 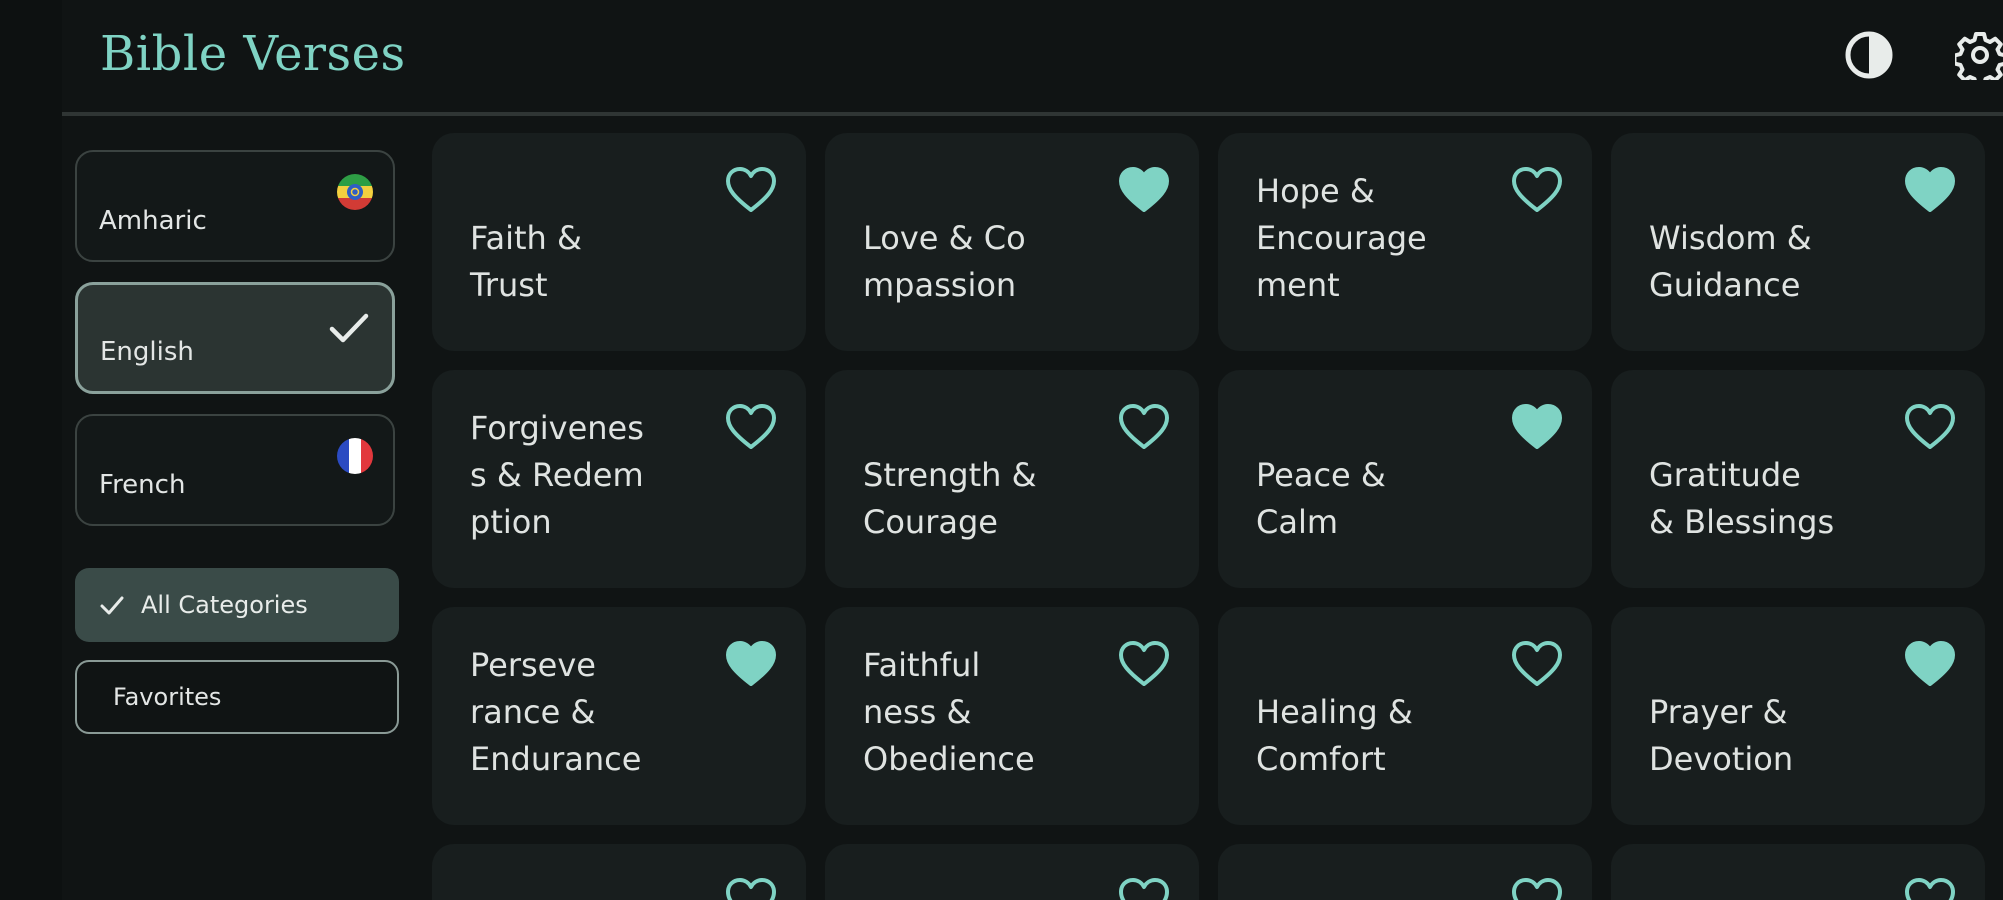 What do you see at coordinates (142, 485) in the screenshot?
I see `language-label: French` at bounding box center [142, 485].